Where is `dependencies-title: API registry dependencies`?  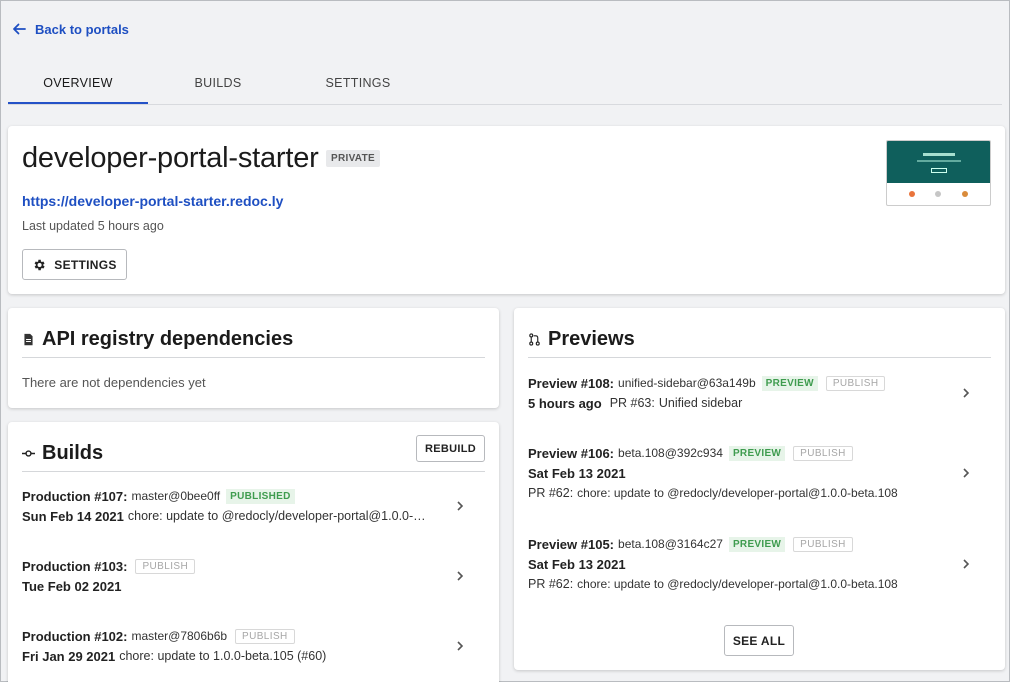 dependencies-title: API registry dependencies is located at coordinates (168, 339).